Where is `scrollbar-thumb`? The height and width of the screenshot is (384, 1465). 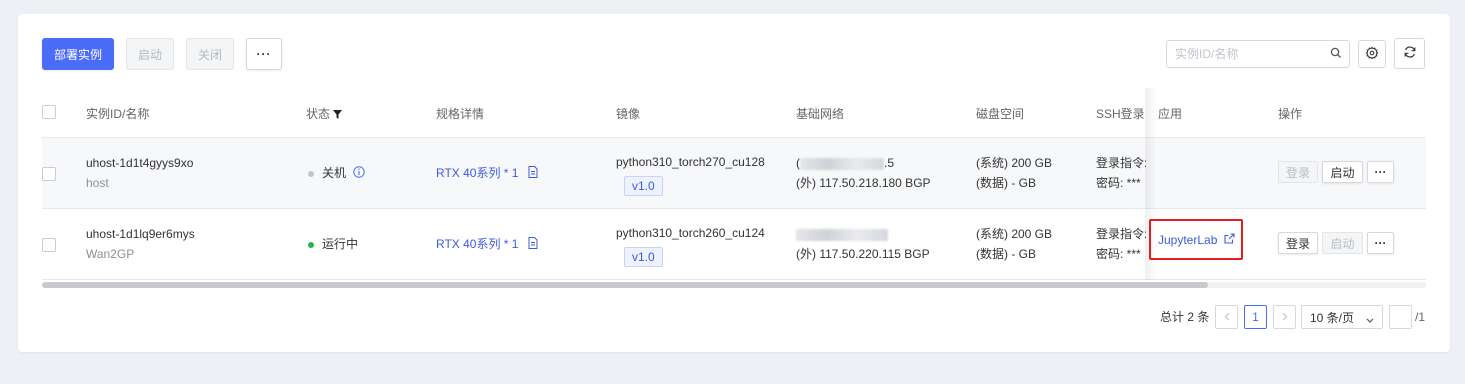 scrollbar-thumb is located at coordinates (625, 285).